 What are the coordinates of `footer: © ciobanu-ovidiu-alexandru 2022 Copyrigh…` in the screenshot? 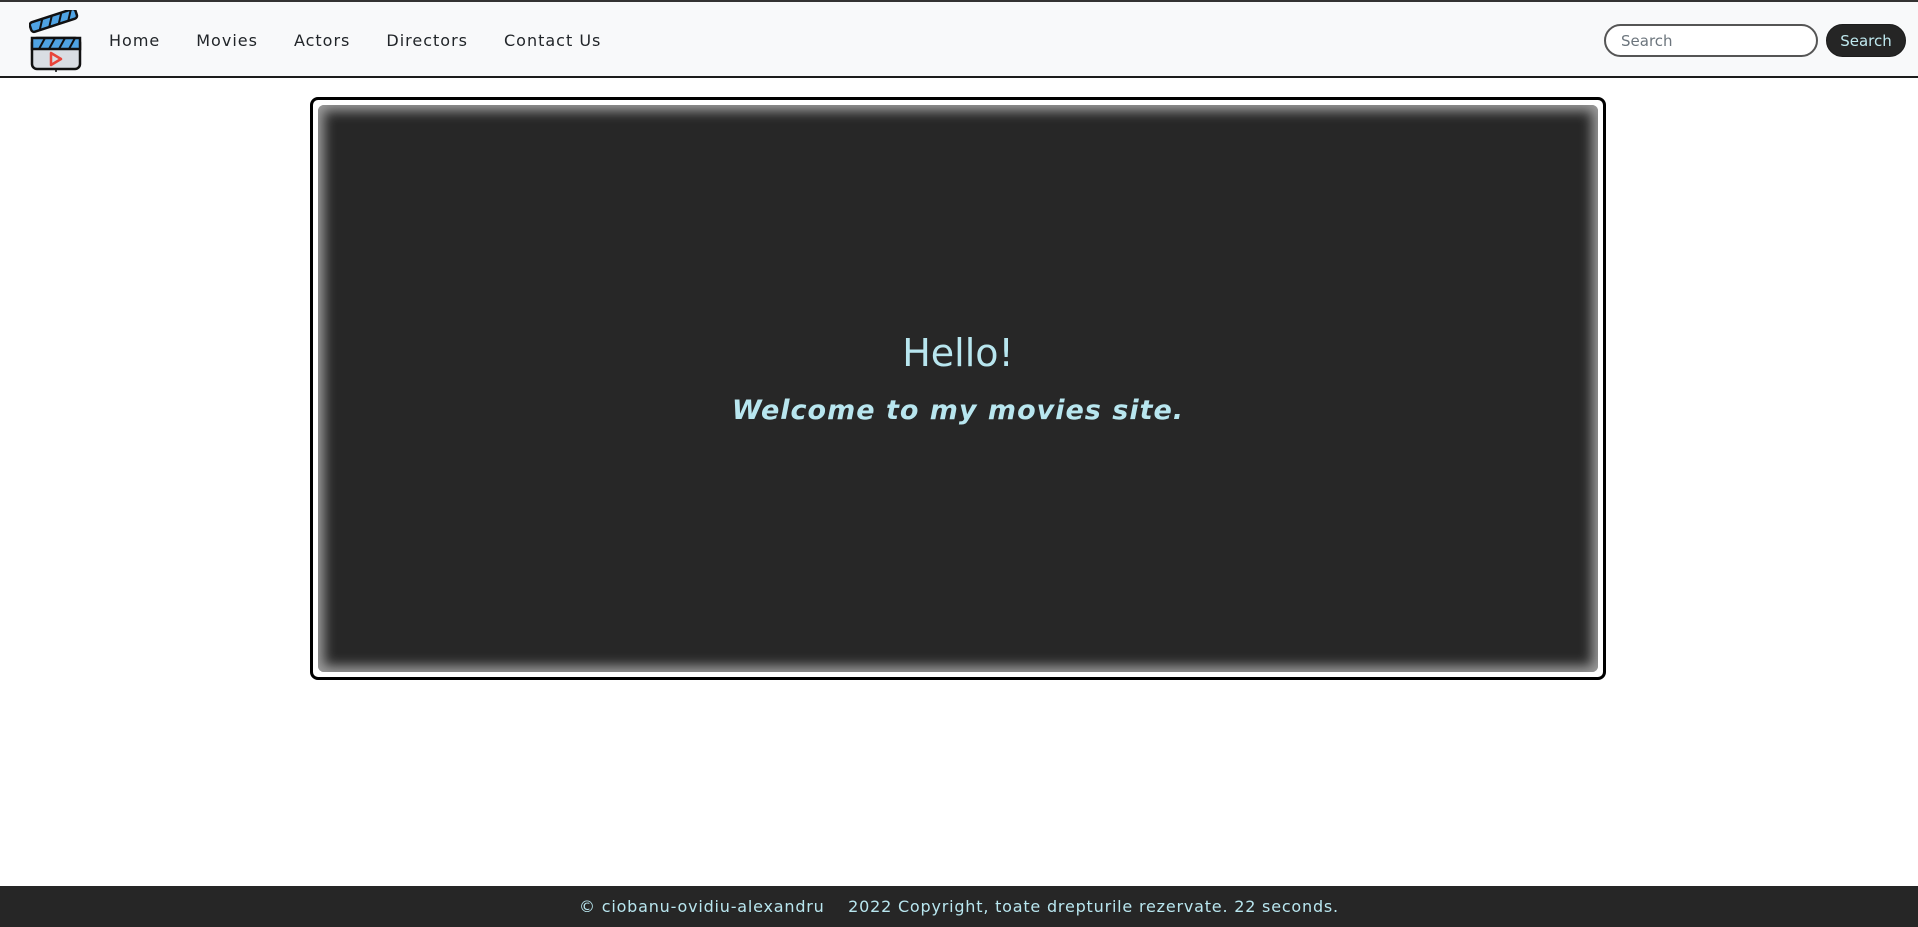 It's located at (959, 906).